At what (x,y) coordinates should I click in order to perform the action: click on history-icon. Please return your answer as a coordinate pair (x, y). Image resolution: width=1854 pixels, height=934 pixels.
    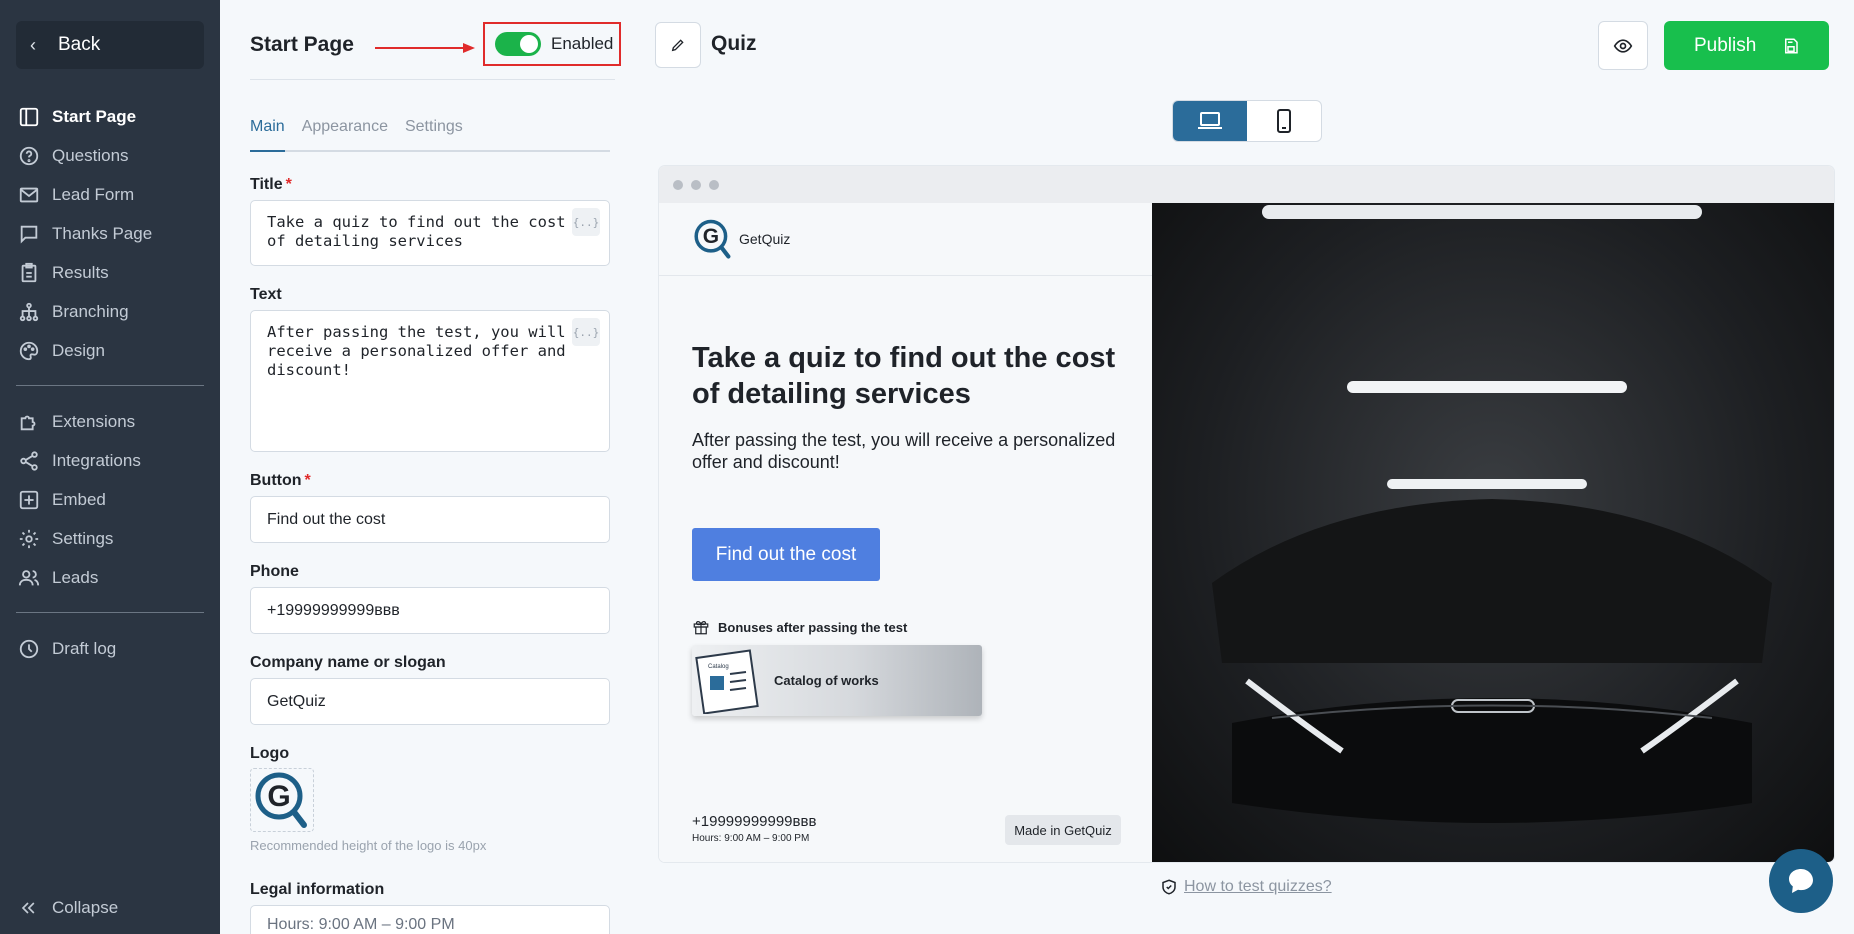
    Looking at the image, I should click on (29, 648).